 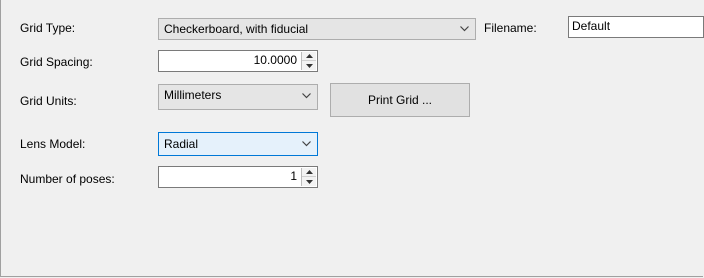 What do you see at coordinates (193, 95) in the screenshot?
I see `grid-units-value: Millimeters` at bounding box center [193, 95].